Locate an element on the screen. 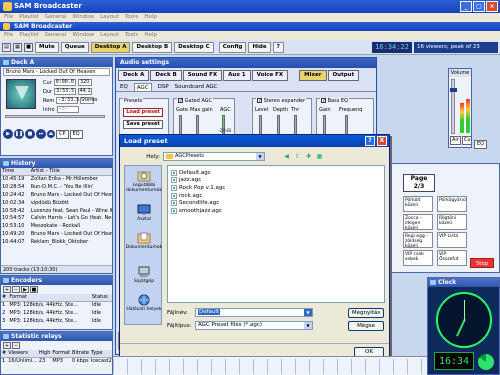  cart-item: VIP Lista is located at coordinates (452, 240).